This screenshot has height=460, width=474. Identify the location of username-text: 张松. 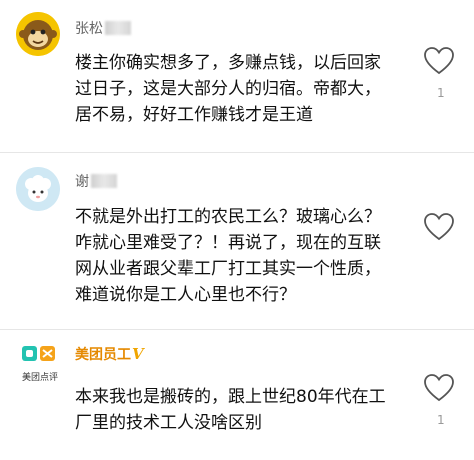
(89, 29).